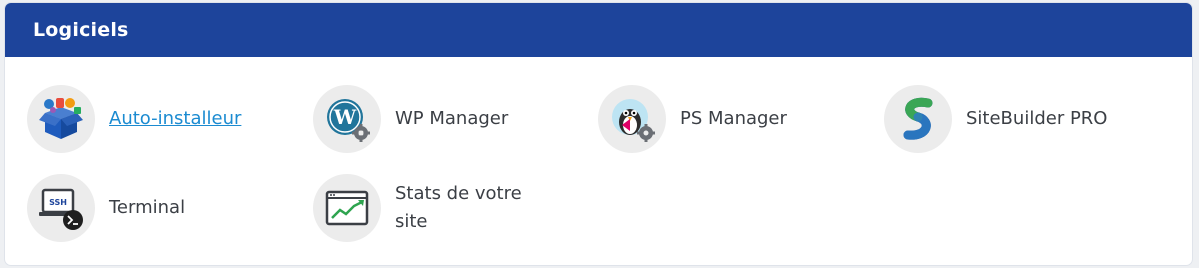  Describe the element at coordinates (58, 202) in the screenshot. I see `ssh-badge-text: SSH` at that location.